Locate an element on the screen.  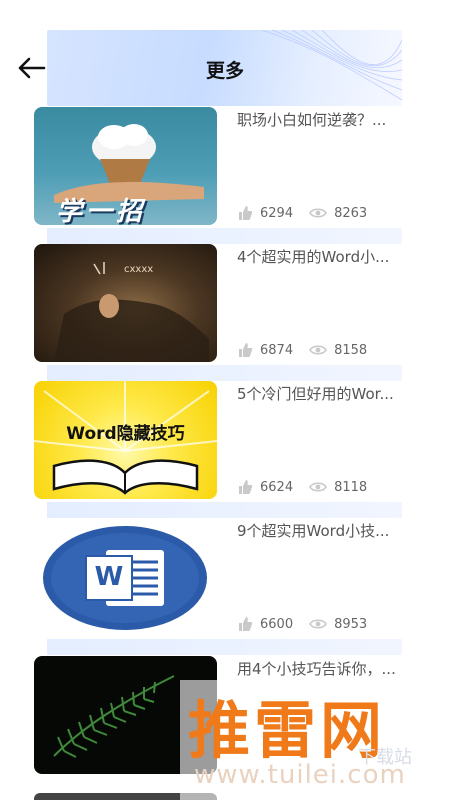
word-logo-letter: W is located at coordinates (109, 577).